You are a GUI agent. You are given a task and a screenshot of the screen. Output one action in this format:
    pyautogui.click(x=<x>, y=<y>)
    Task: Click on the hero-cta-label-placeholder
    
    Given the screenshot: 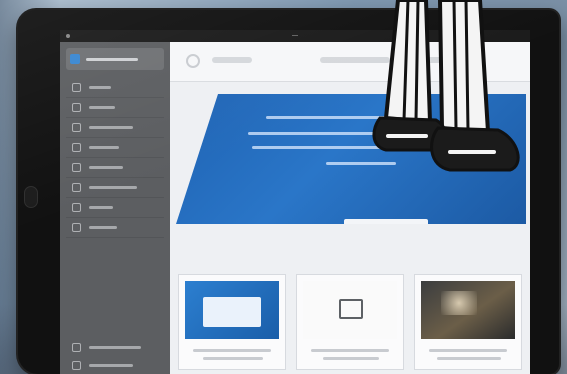 What is the action you would take?
    pyautogui.click(x=386, y=226)
    